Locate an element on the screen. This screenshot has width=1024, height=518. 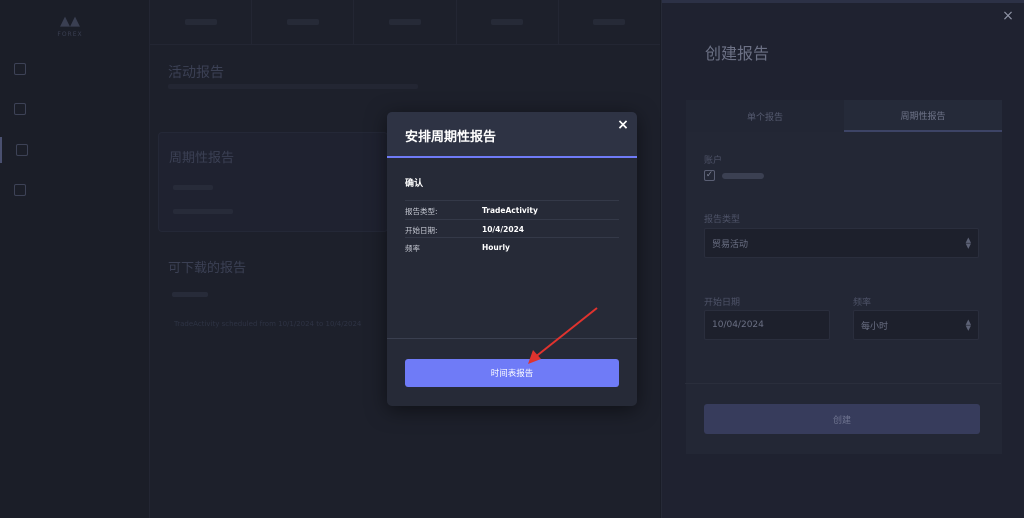
logo-text: FOREX is located at coordinates (70, 34).